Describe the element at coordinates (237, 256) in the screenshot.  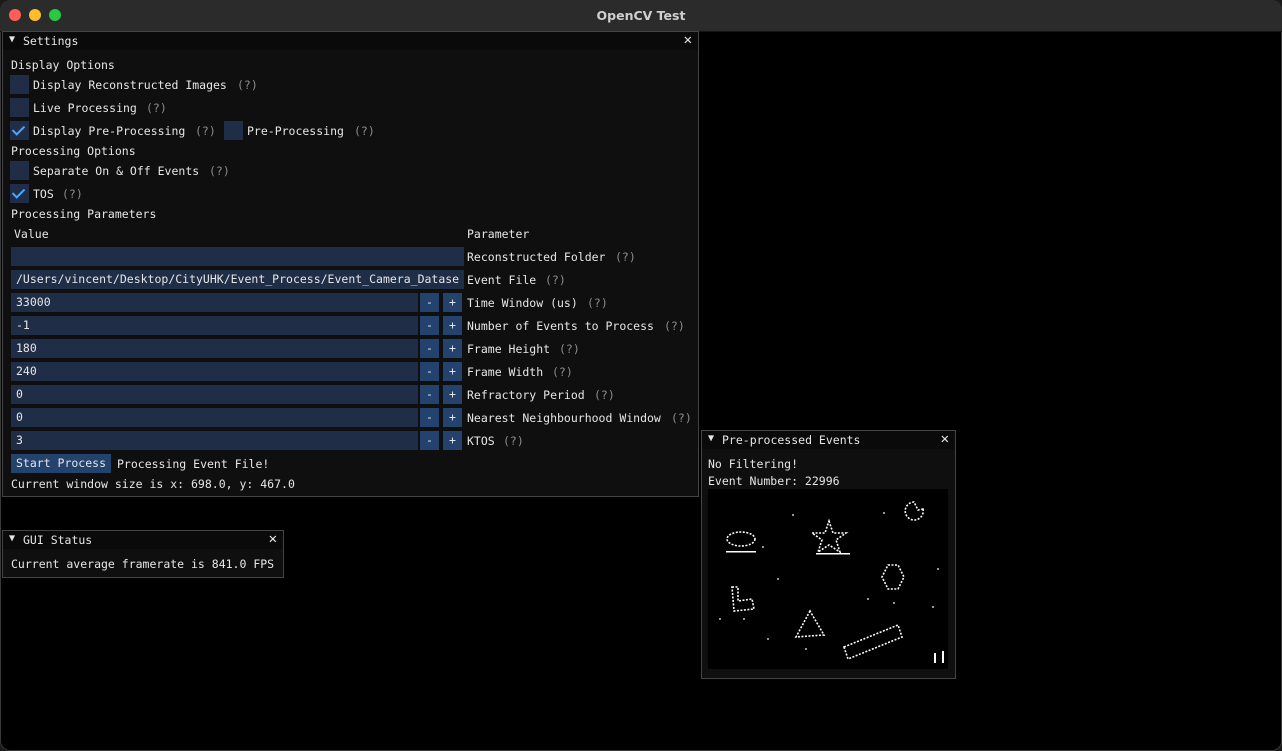
I see `reconstructed-folder-input` at that location.